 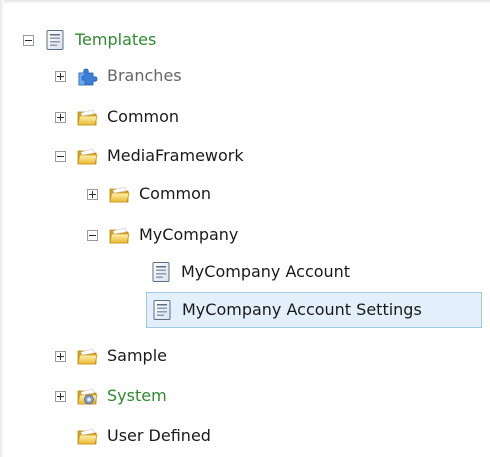 I want to click on tree-node-label: Sample, so click(x=137, y=356).